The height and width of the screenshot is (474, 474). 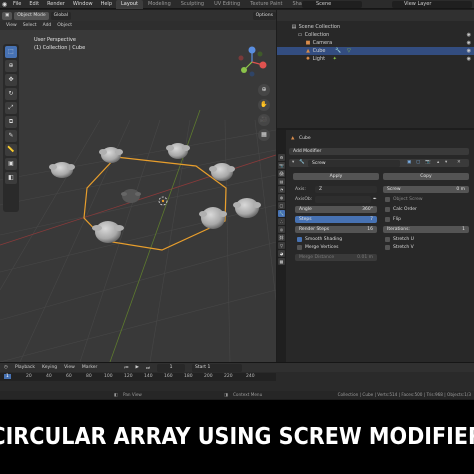 What do you see at coordinates (375, 59) in the screenshot?
I see `outliner-item-light: ✹ Light ✦ ◉` at bounding box center [375, 59].